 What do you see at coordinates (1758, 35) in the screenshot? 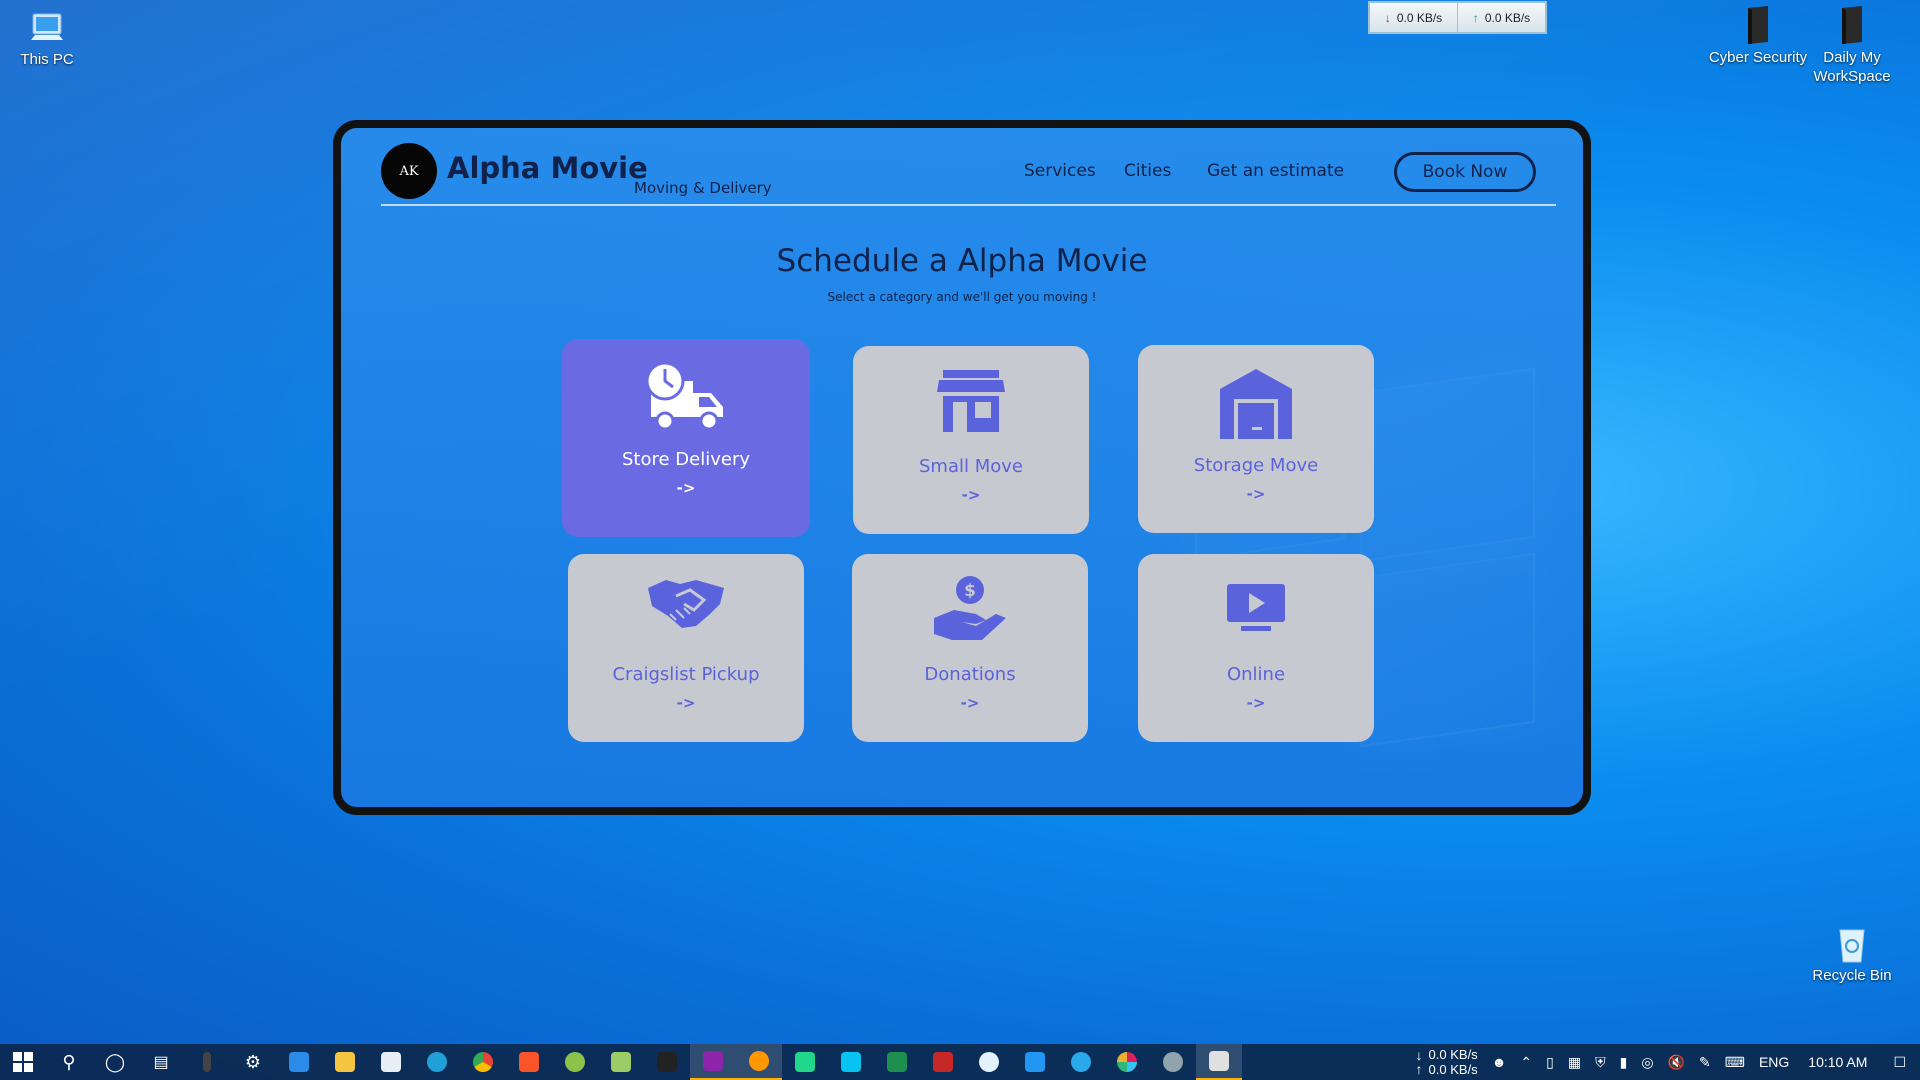
I see `desktop-icon-cyber-security: Cyber Security` at bounding box center [1758, 35].